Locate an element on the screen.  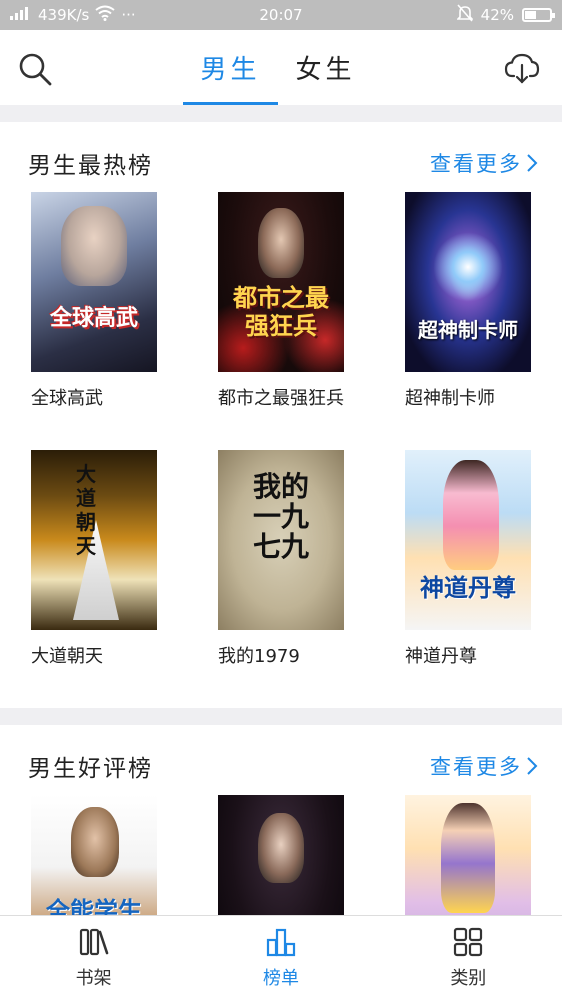
battery-fill is located at coordinates (530, 15).